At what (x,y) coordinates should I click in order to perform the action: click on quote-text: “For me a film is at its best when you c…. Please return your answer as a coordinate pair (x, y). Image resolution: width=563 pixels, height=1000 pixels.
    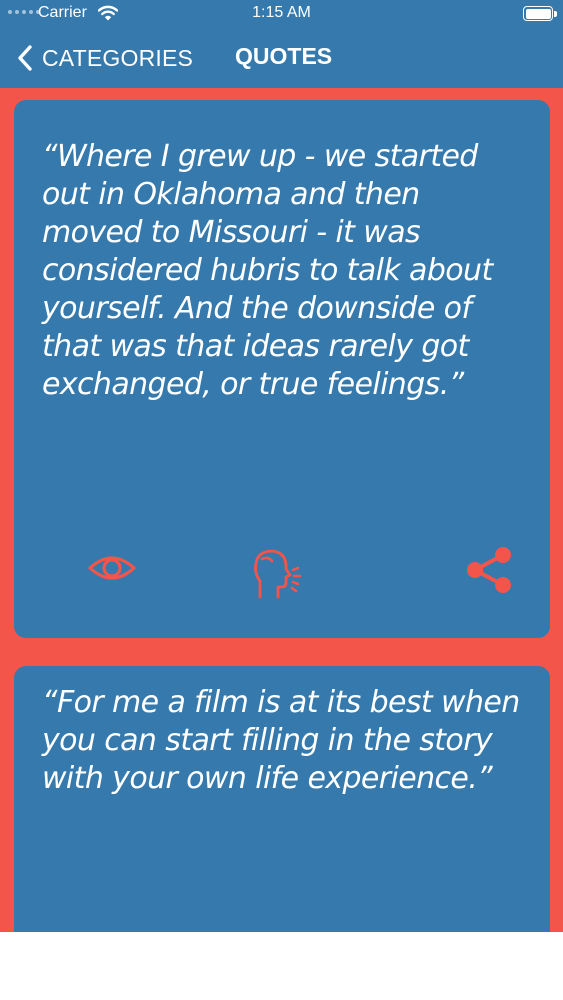
    Looking at the image, I should click on (281, 740).